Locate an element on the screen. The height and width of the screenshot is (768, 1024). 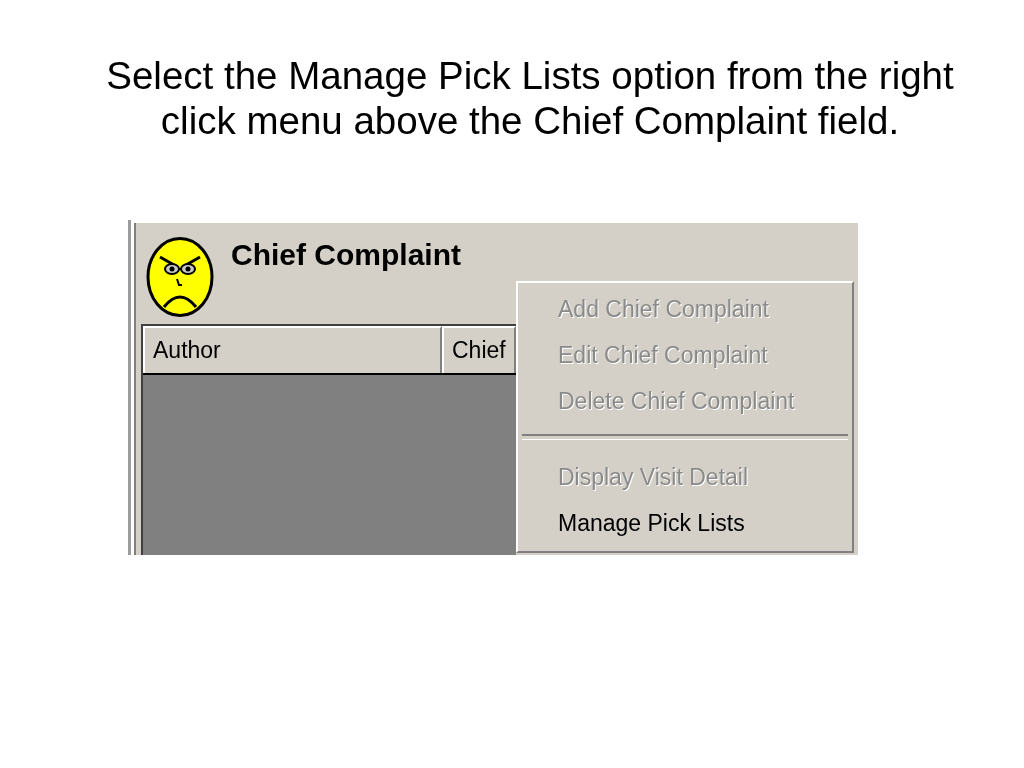
column-header: Author is located at coordinates (292, 349).